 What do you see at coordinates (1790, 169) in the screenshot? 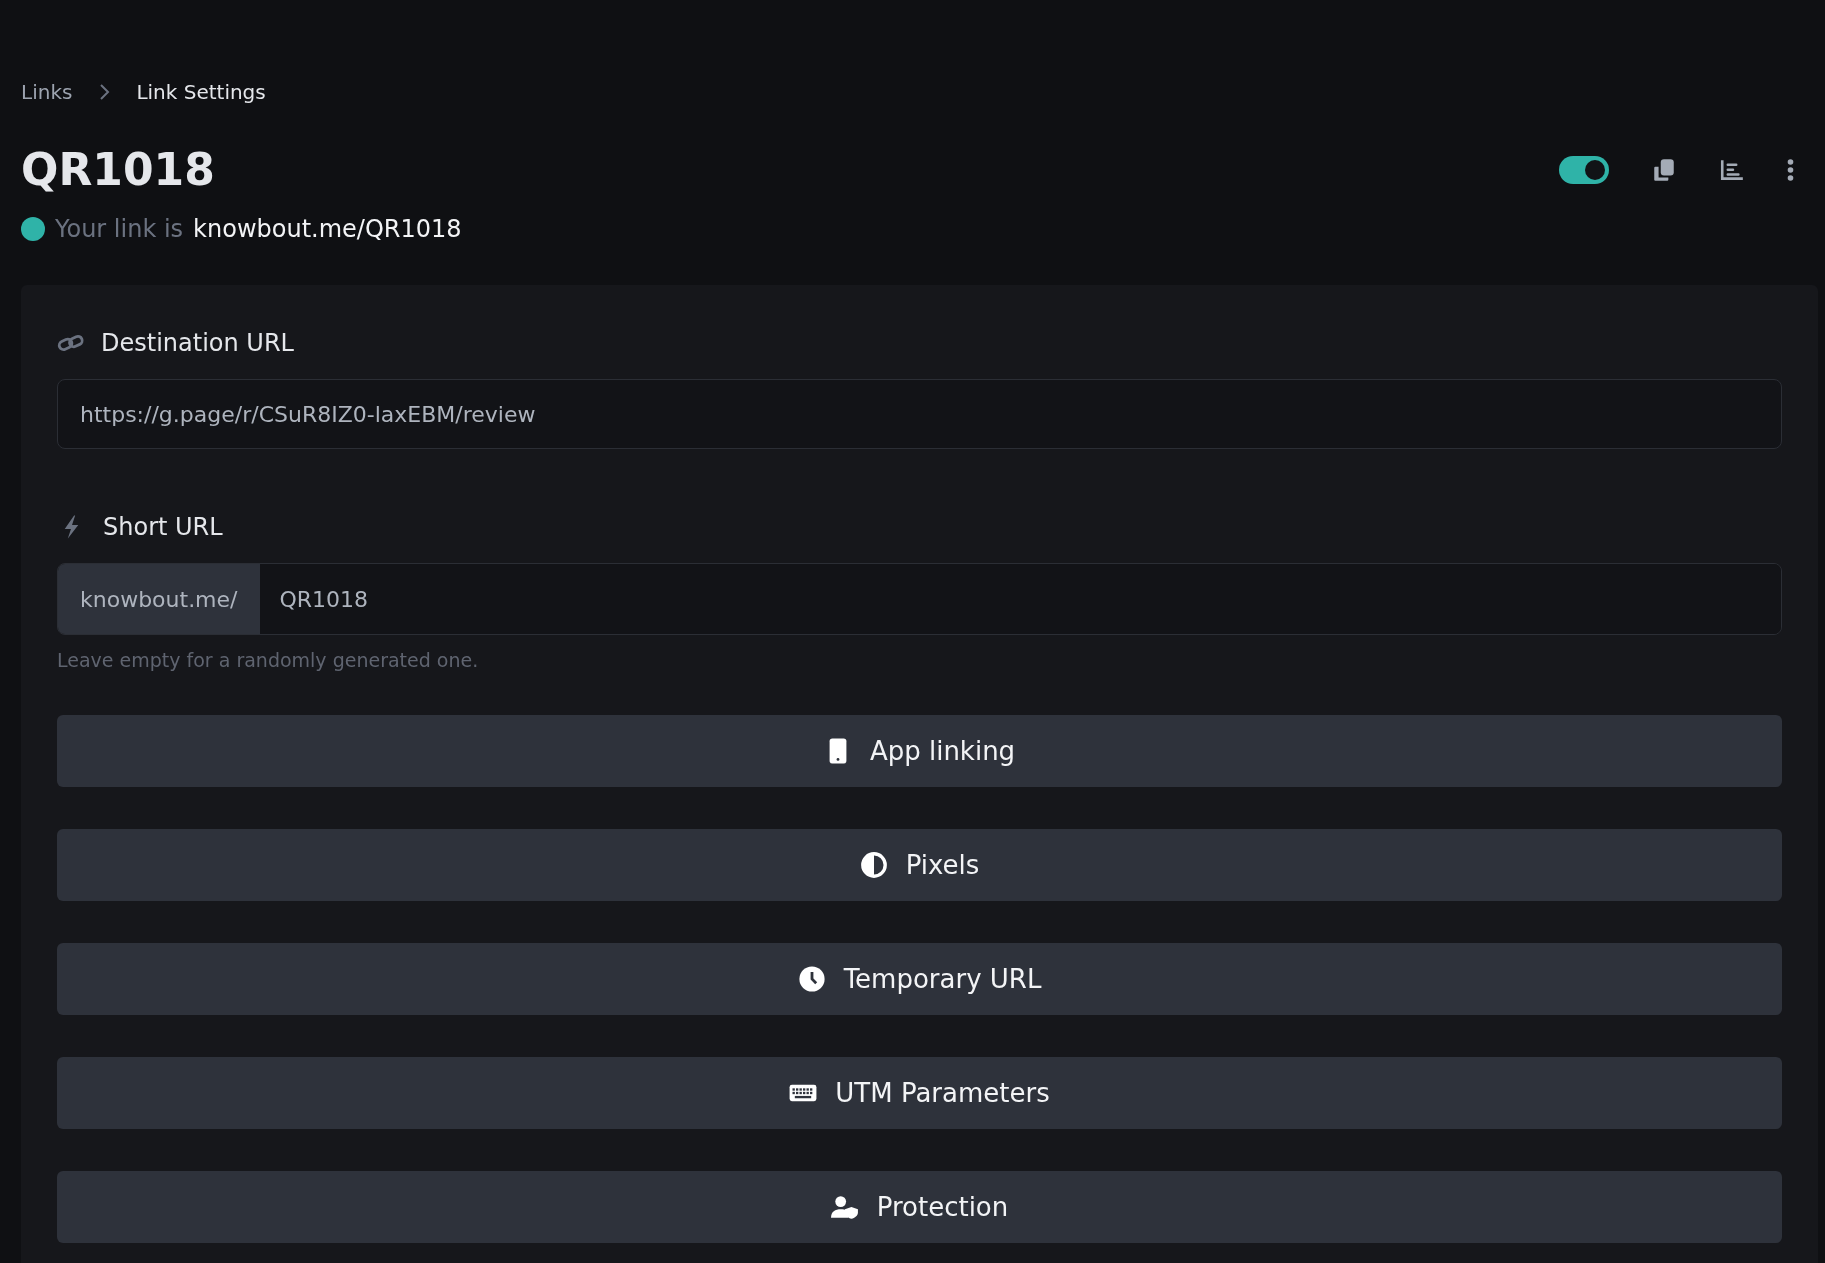
I see `more-icon` at bounding box center [1790, 169].